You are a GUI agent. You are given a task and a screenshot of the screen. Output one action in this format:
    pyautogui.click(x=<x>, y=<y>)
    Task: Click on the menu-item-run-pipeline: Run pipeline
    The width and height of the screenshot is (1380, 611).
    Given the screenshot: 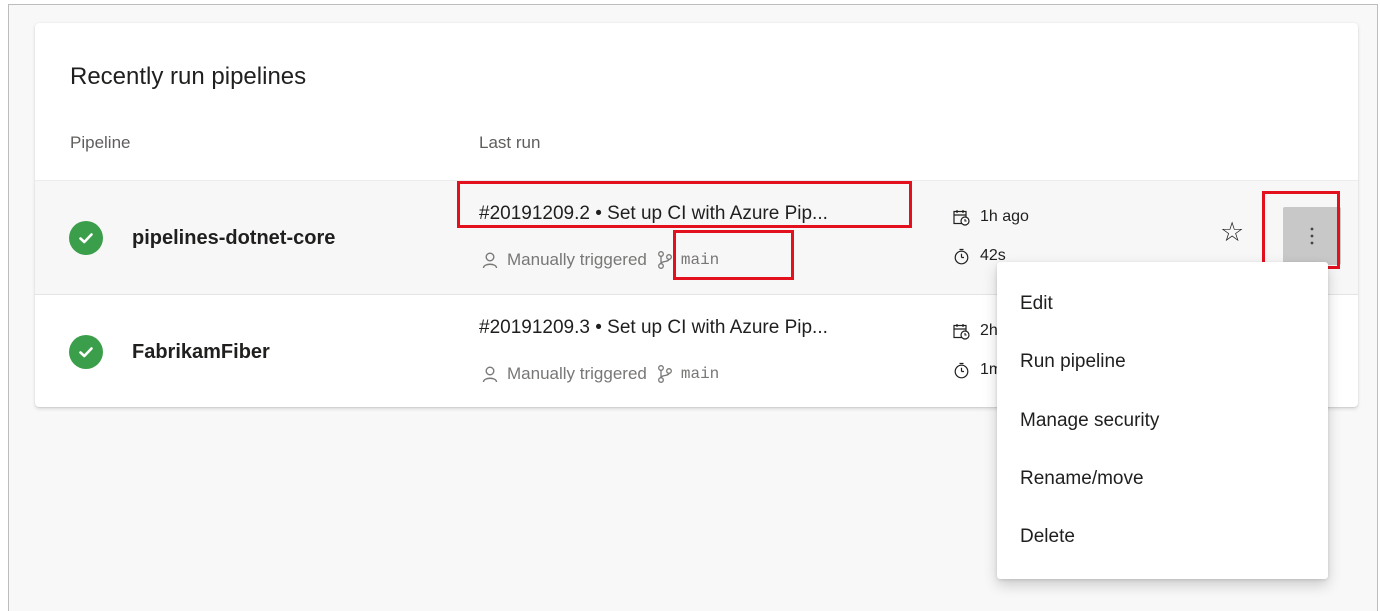 What is the action you would take?
    pyautogui.click(x=1073, y=362)
    